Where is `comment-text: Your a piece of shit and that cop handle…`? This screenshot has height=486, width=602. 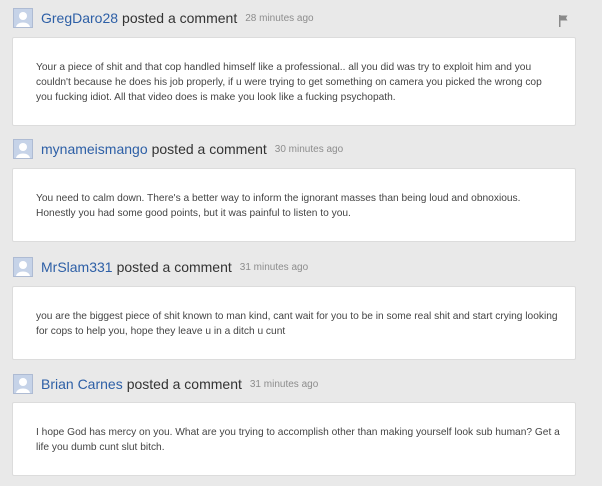 comment-text: Your a piece of shit and that cop handle… is located at coordinates (289, 82).